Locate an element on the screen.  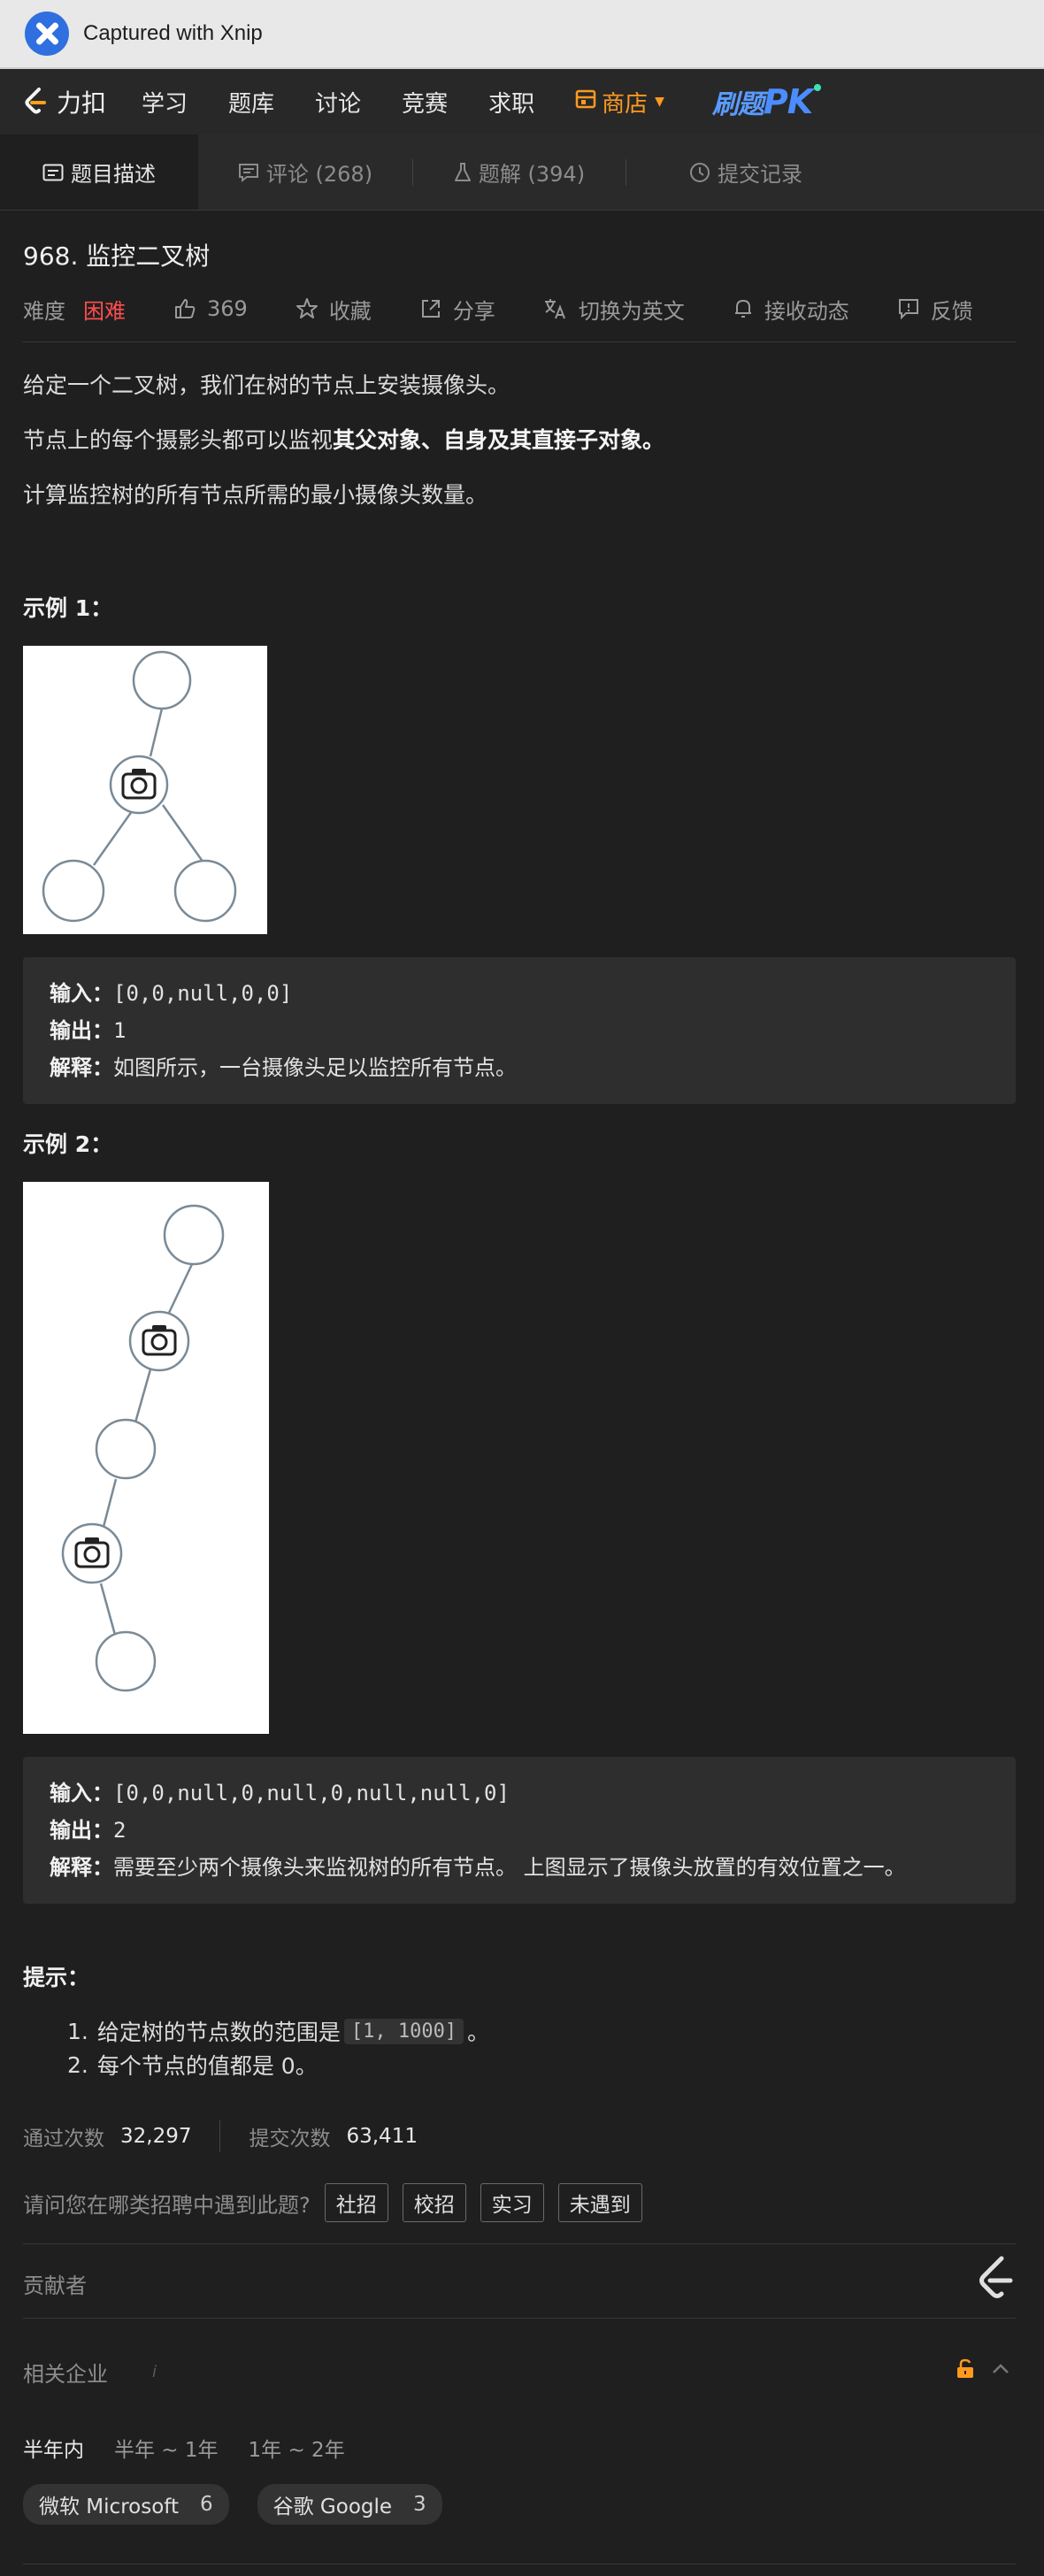
store-label: 商店 is located at coordinates (625, 104).